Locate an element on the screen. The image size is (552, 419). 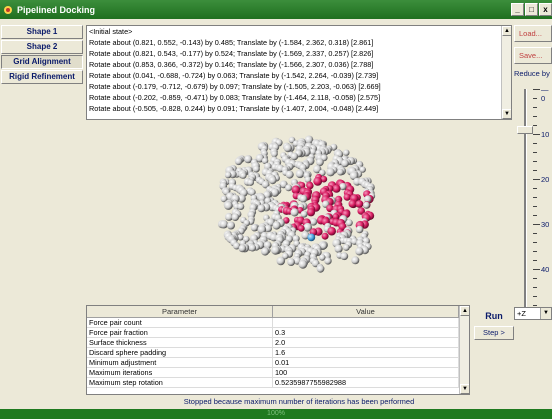
param-value: 100 is located at coordinates (366, 372).